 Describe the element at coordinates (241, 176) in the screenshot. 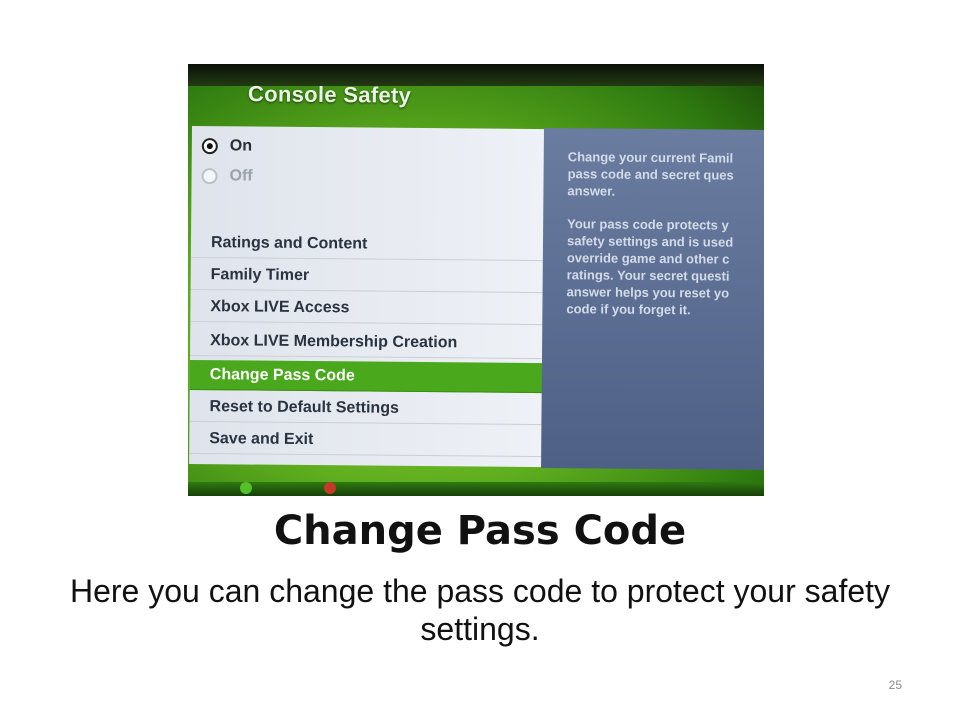

I see `radio-label: Off` at that location.